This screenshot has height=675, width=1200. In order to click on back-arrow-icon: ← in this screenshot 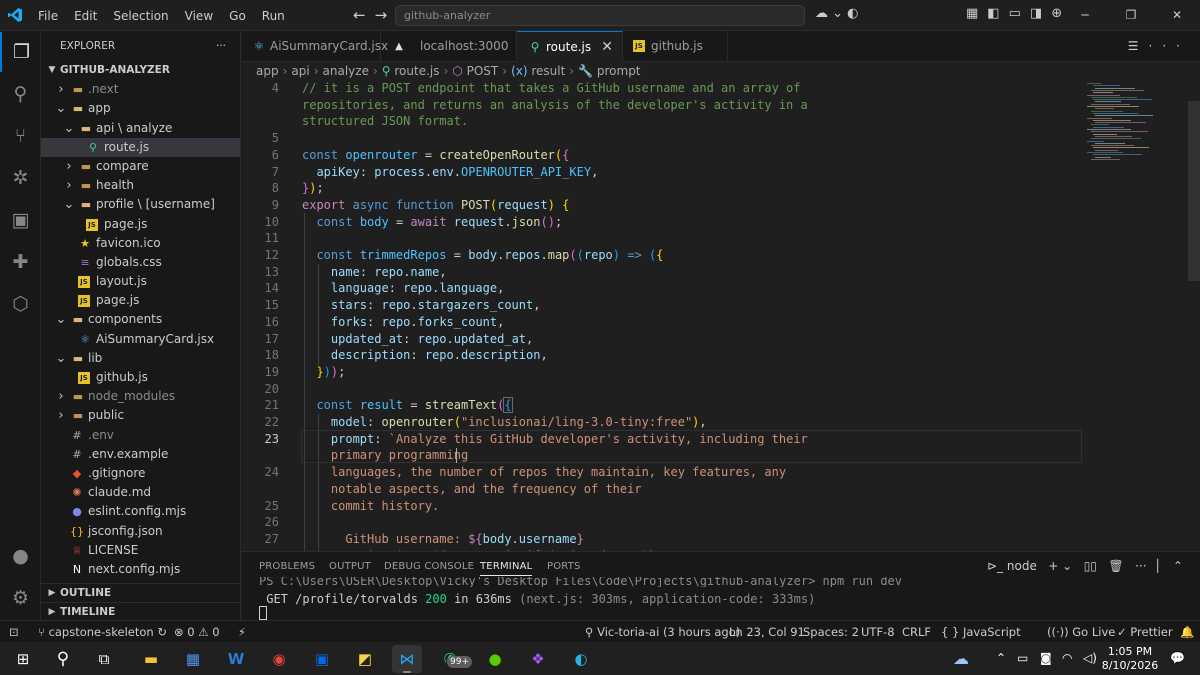, I will do `click(364, 15)`.